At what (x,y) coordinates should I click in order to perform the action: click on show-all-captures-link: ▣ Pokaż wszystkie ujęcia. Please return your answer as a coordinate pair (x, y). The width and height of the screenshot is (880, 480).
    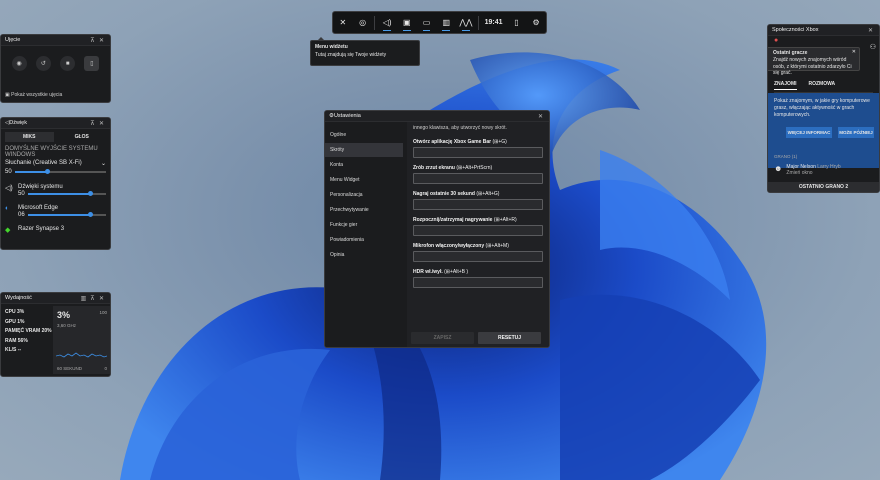
    Looking at the image, I should click on (33, 95).